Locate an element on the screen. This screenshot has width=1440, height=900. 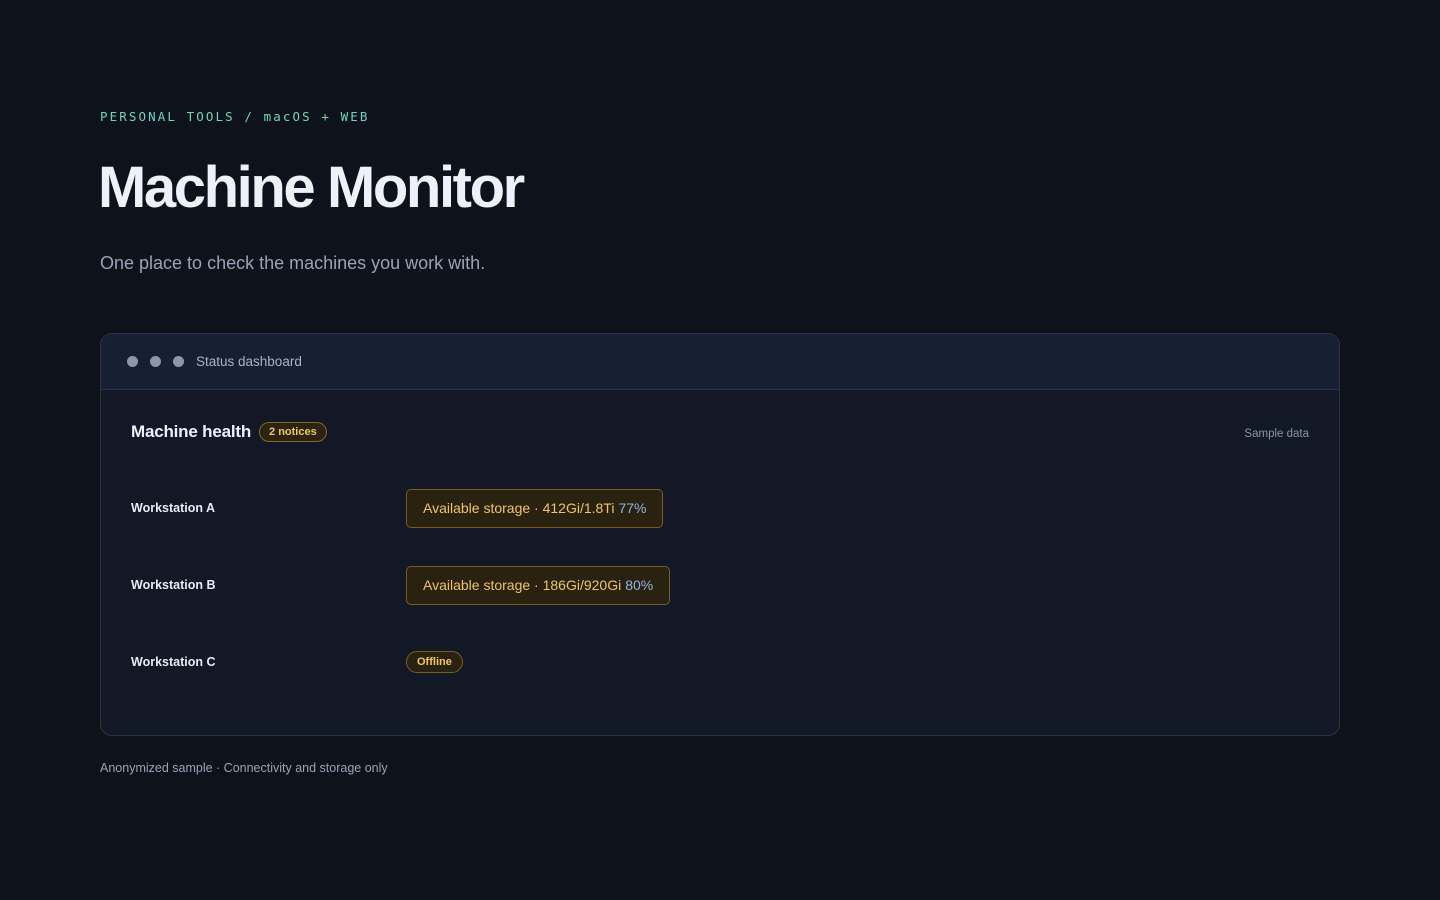
window-titlebar: Status dashboard is located at coordinates (720, 362).